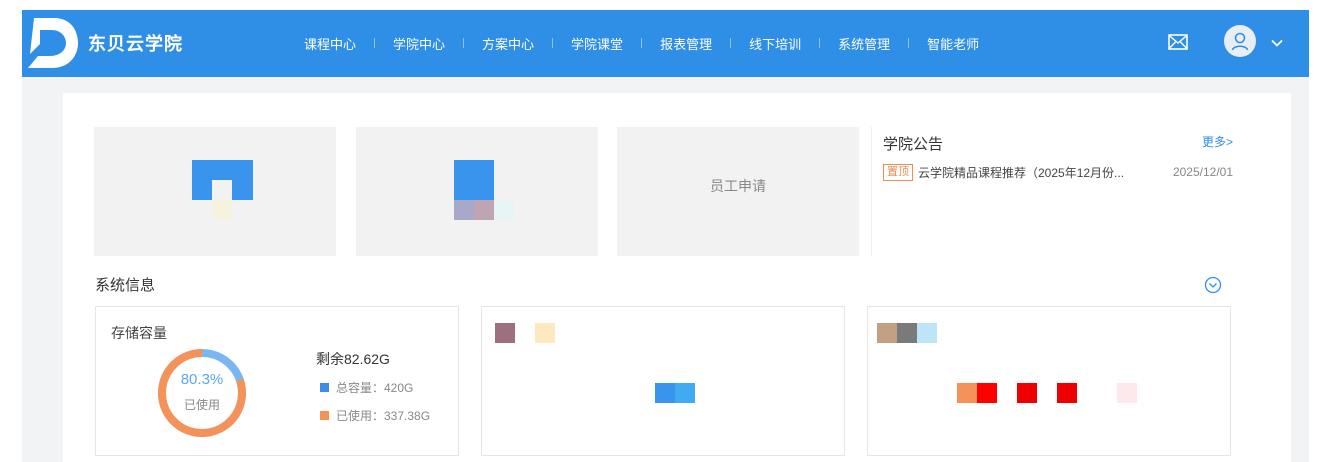 The image size is (1322, 462). I want to click on nav-item-ai-teacher: 智能老师, so click(953, 43).